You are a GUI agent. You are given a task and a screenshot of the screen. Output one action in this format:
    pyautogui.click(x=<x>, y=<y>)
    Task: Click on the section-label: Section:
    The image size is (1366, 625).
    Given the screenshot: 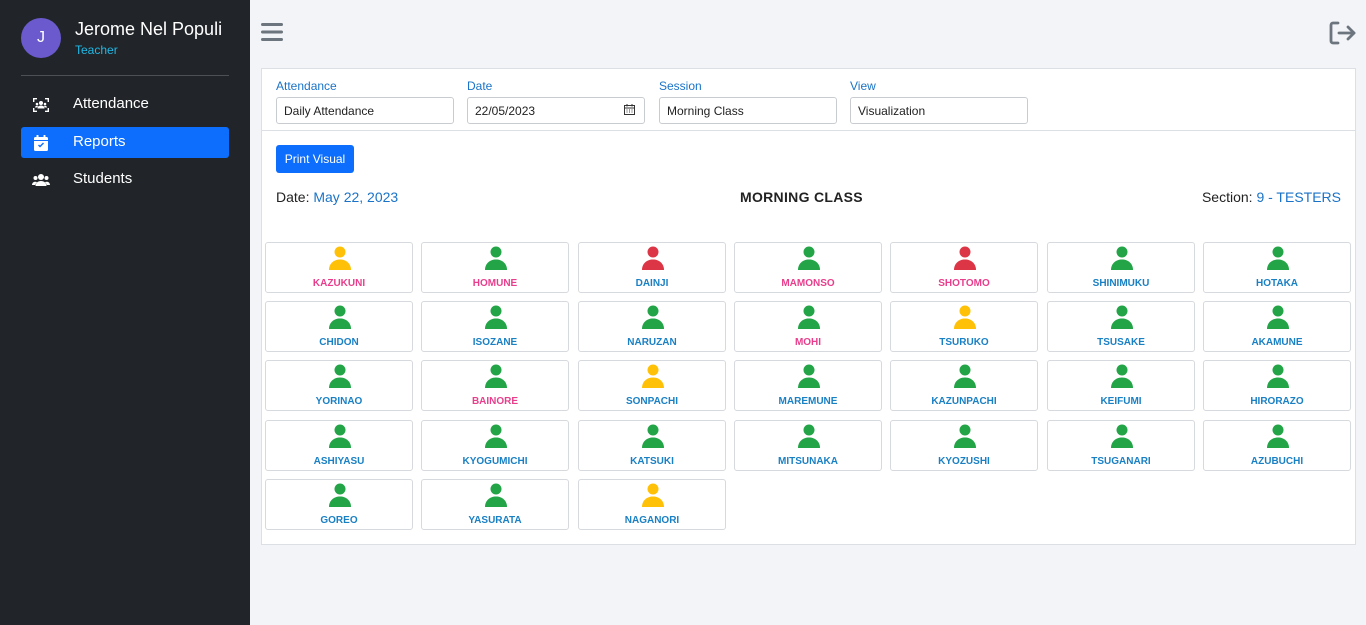 What is the action you would take?
    pyautogui.click(x=1227, y=197)
    